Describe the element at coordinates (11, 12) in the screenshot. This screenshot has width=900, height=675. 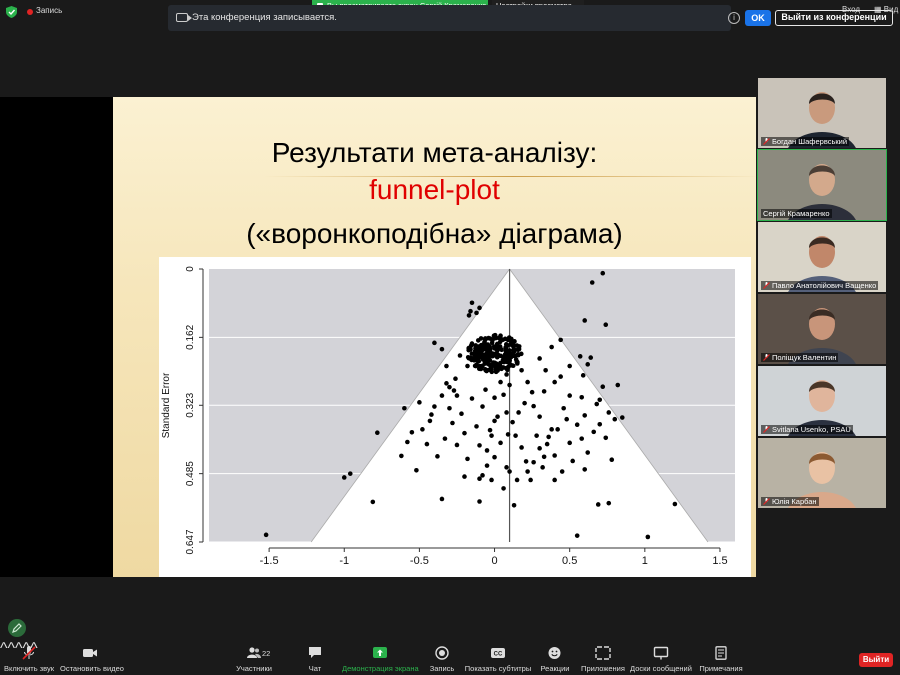
I see `shield-icon` at that location.